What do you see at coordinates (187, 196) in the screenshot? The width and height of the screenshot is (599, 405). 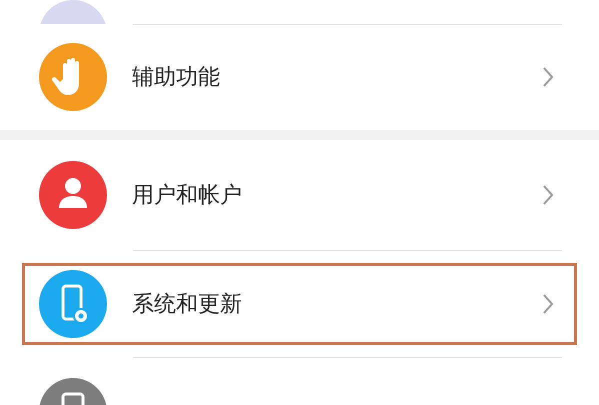 I see `settings-item-label: 用户和帐户` at bounding box center [187, 196].